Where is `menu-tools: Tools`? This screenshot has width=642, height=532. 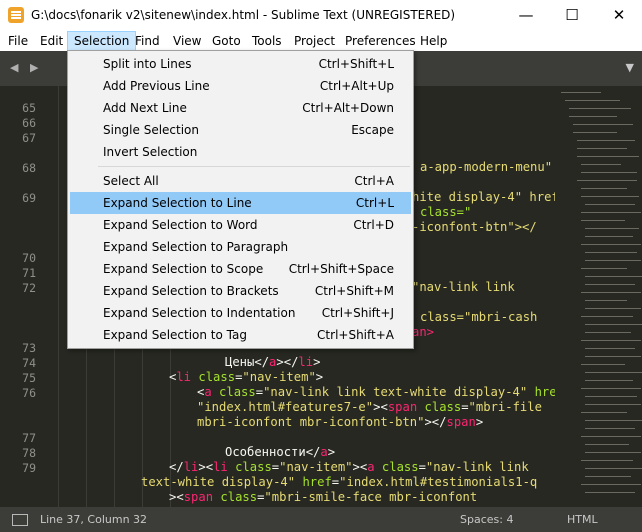 menu-tools: Tools is located at coordinates (267, 41).